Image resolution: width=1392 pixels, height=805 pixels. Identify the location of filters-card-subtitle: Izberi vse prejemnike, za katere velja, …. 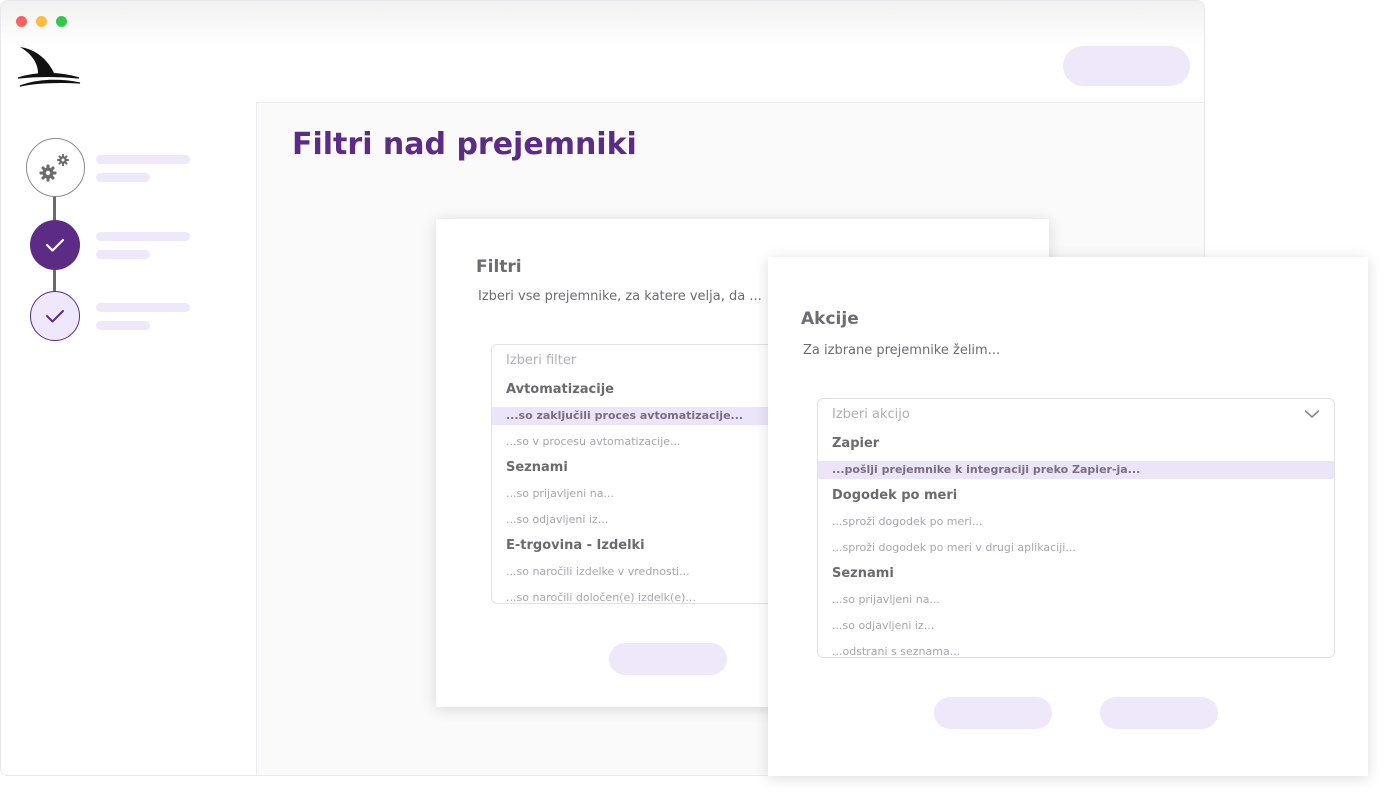
(620, 296).